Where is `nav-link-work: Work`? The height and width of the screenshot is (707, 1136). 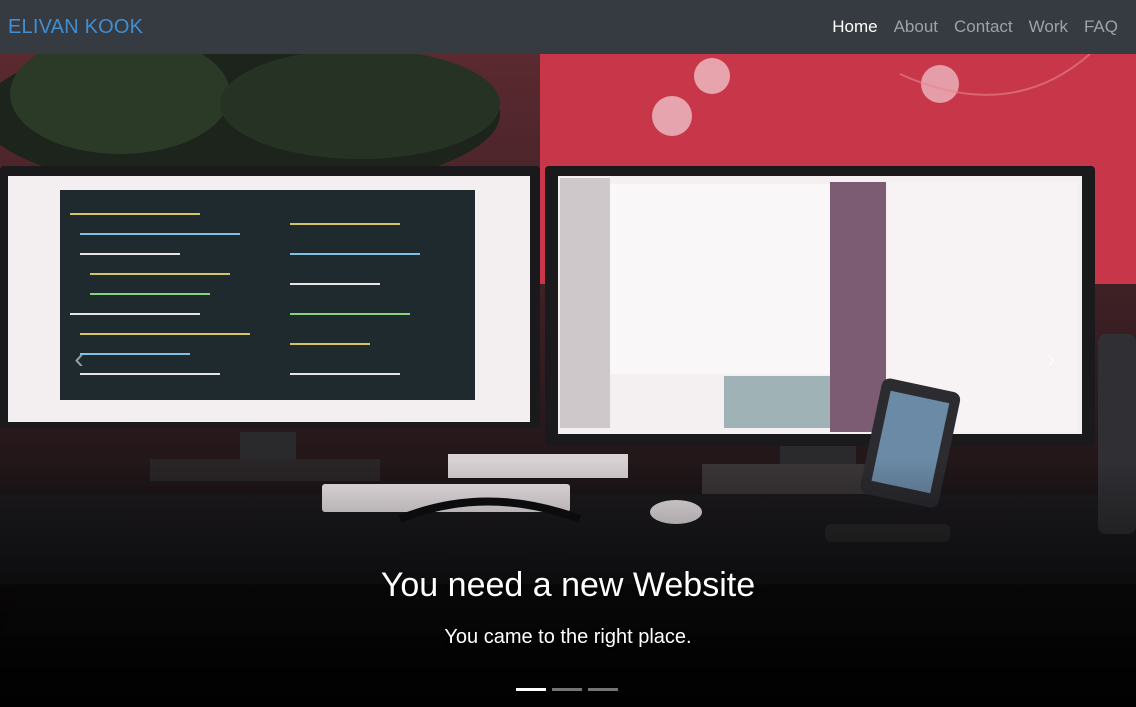
nav-link-work: Work is located at coordinates (1048, 26).